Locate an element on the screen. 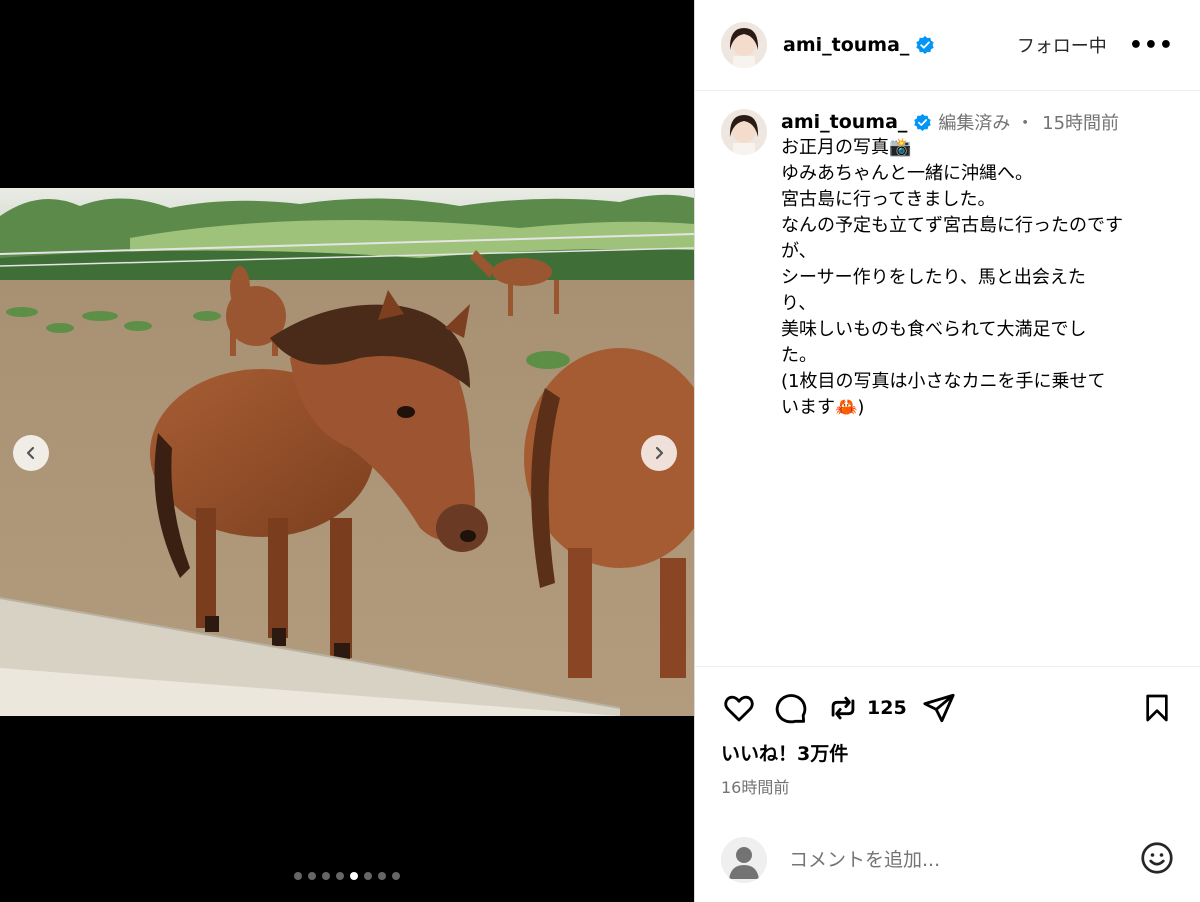  share-button is located at coordinates (939, 708).